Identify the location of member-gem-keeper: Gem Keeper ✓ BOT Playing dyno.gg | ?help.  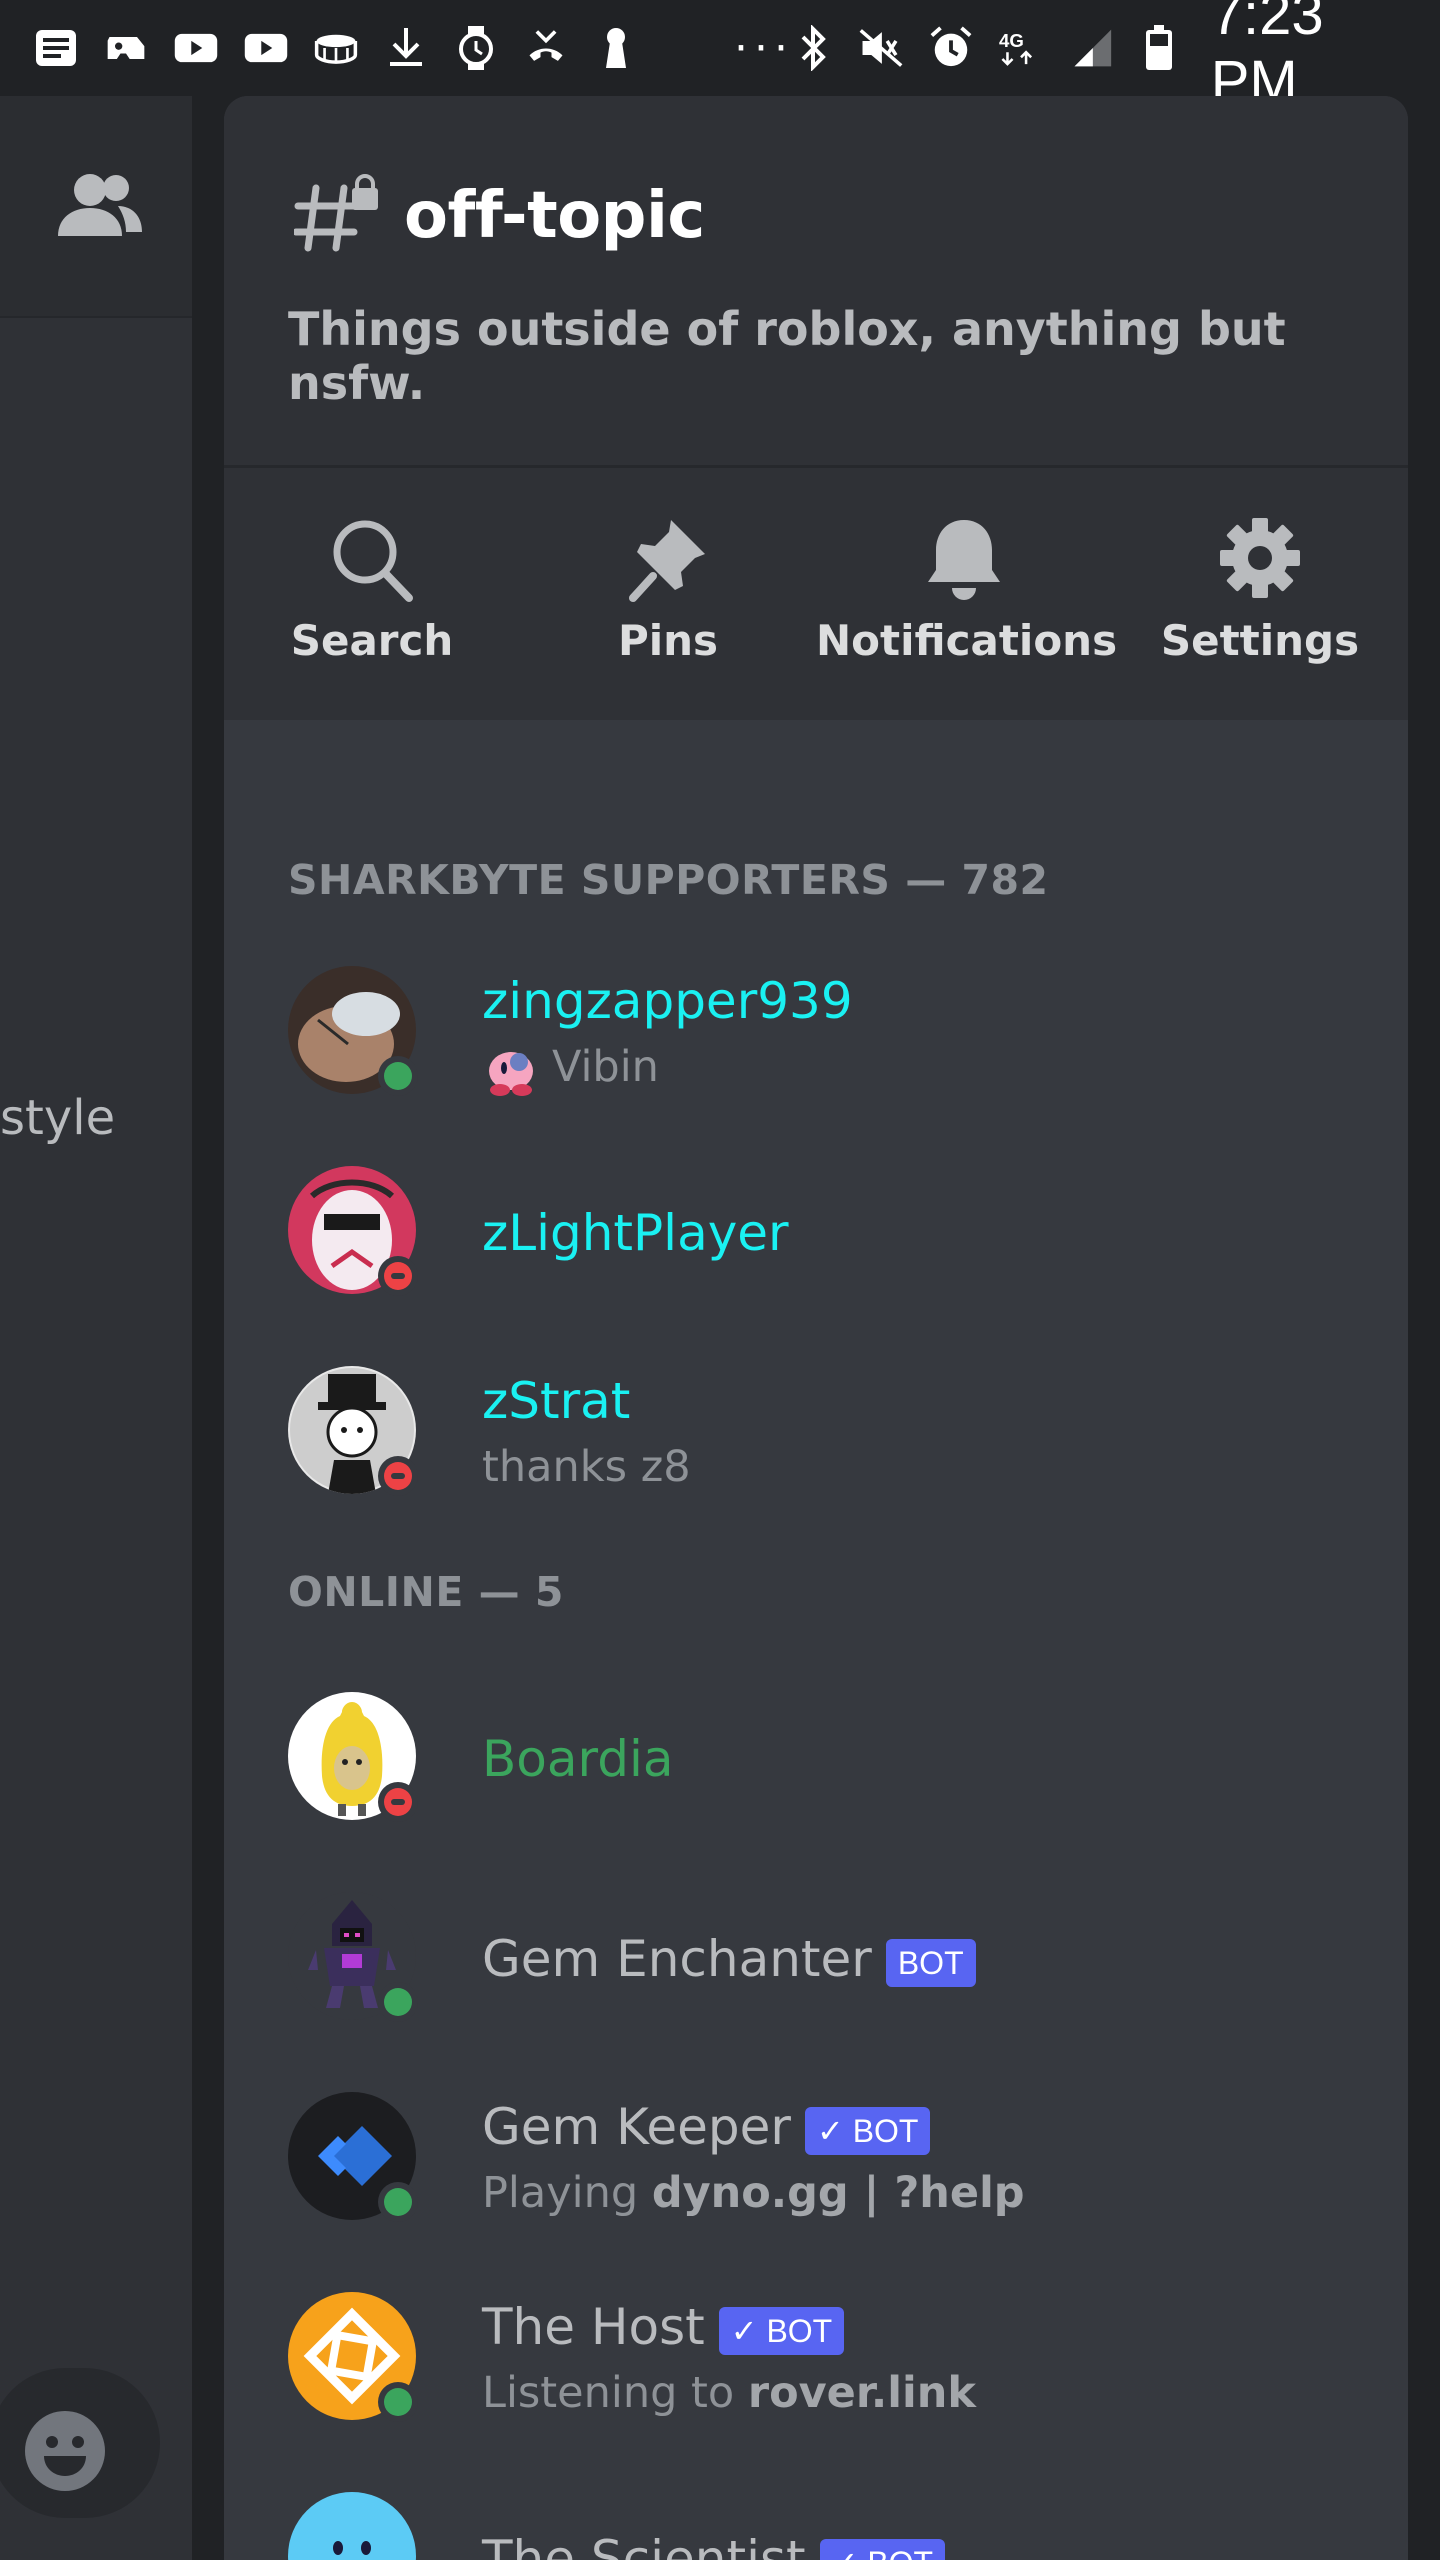
(838, 2162).